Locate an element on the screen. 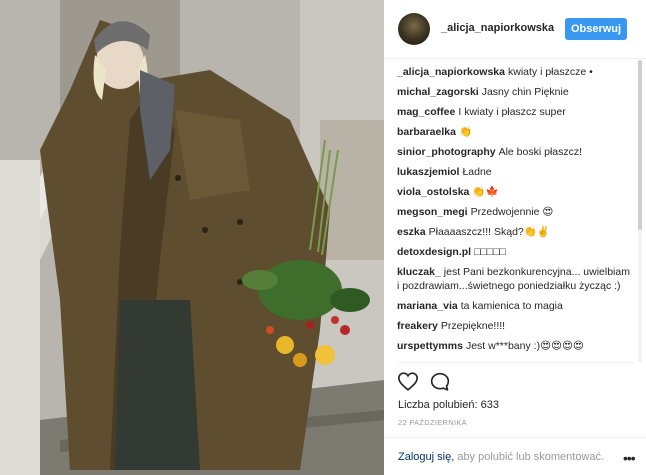  comment-item: michal_zagorski Jasny chin Pięknie is located at coordinates (515, 93).